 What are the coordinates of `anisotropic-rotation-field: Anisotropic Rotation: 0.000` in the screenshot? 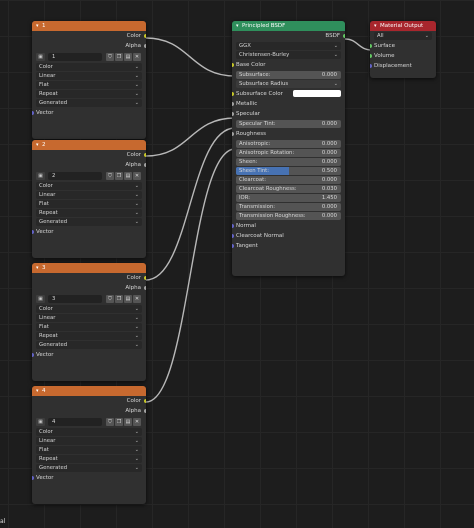 It's located at (288, 153).